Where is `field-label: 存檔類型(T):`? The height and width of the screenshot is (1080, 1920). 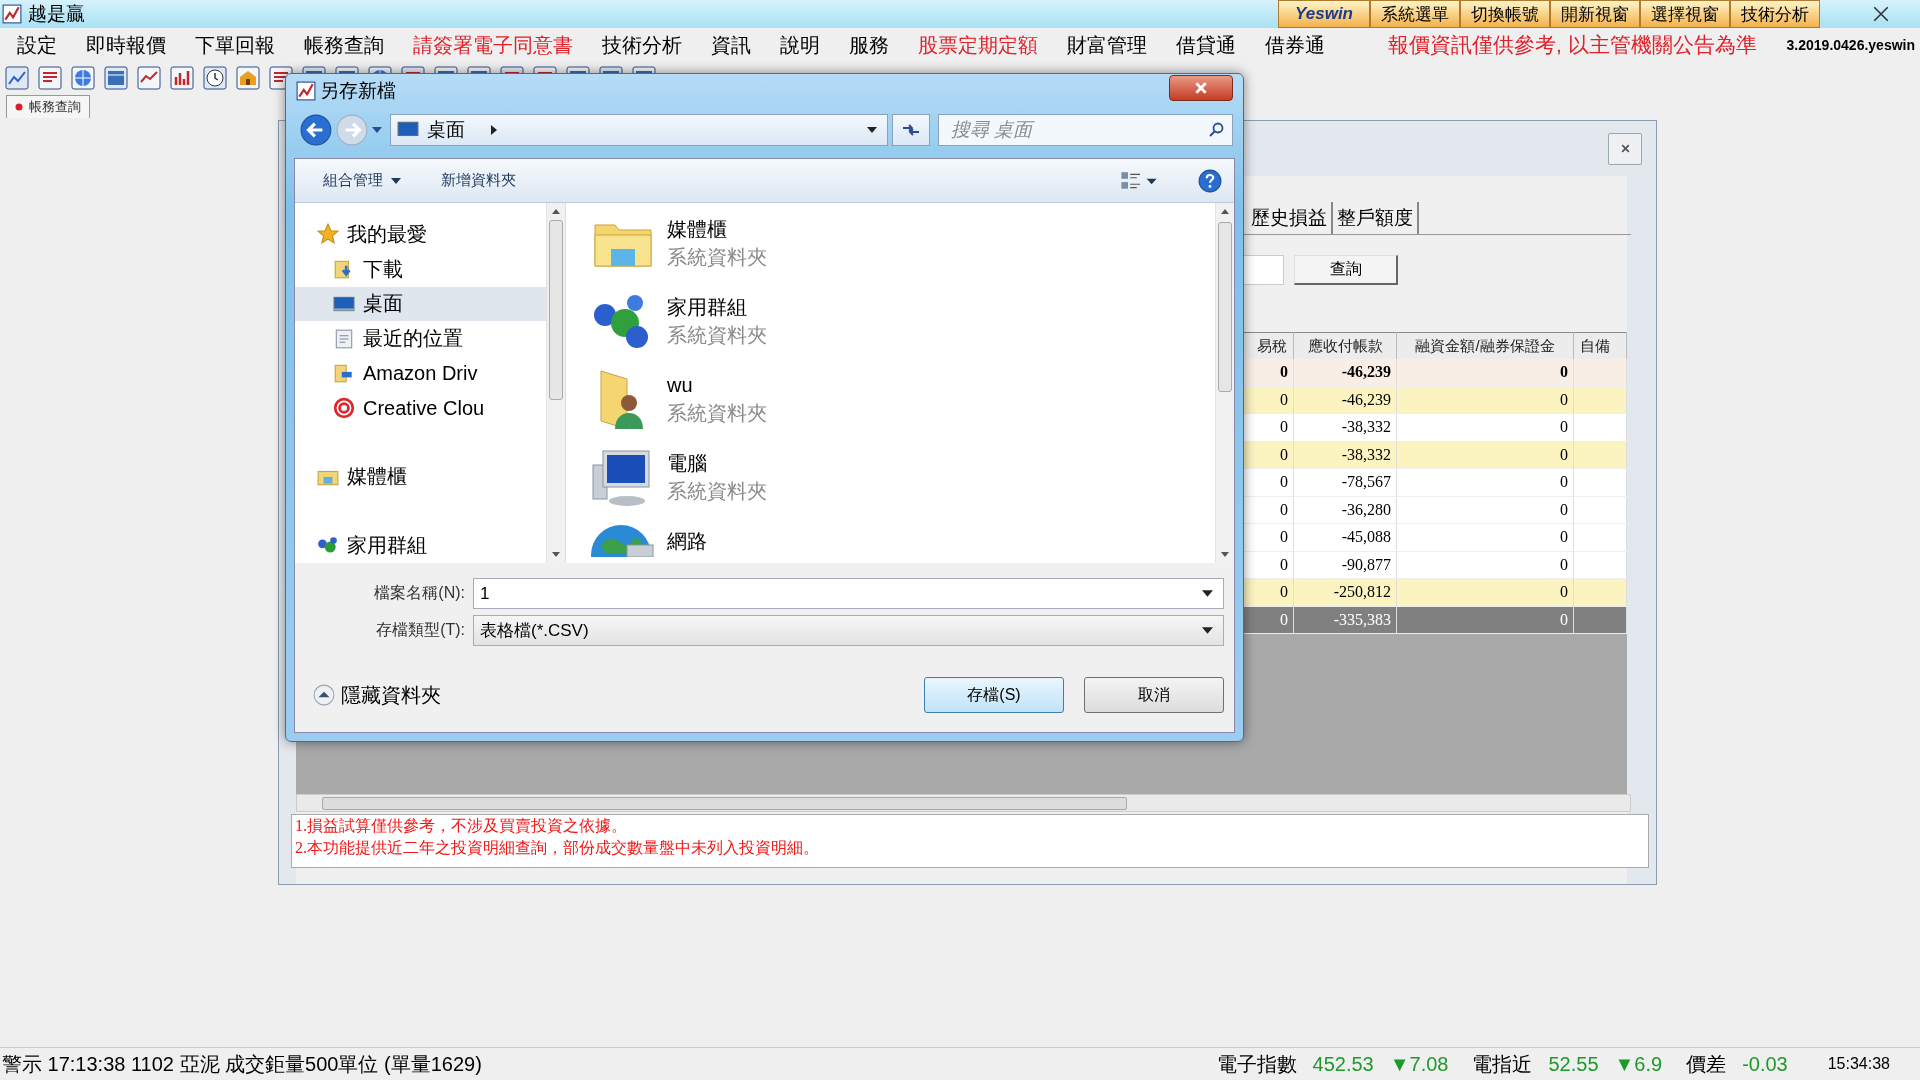 field-label: 存檔類型(T): is located at coordinates (420, 630).